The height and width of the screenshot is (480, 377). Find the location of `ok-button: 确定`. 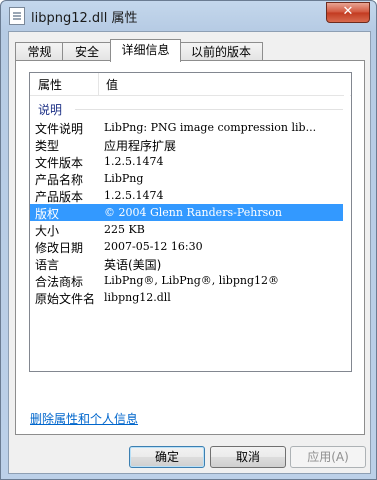

ok-button: 确定 is located at coordinates (167, 457).